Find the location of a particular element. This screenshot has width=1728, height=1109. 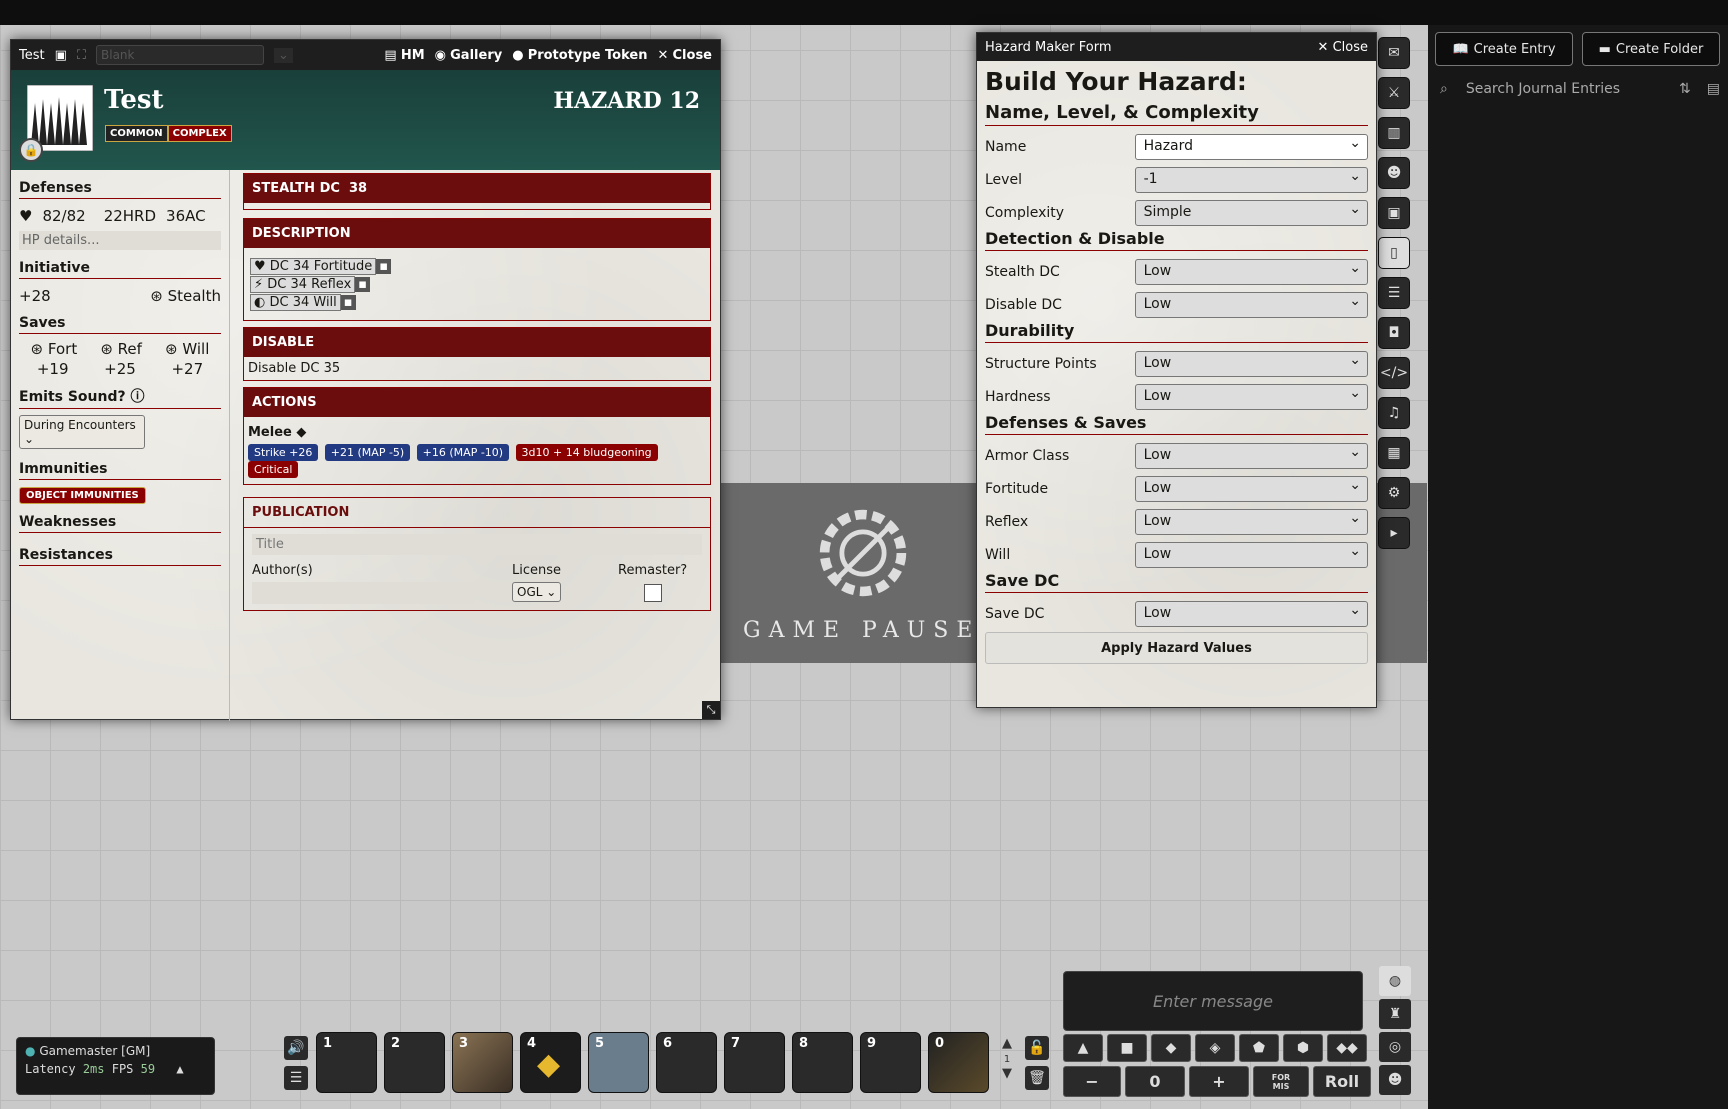

disable-dc-select: Low is located at coordinates (1251, 304).